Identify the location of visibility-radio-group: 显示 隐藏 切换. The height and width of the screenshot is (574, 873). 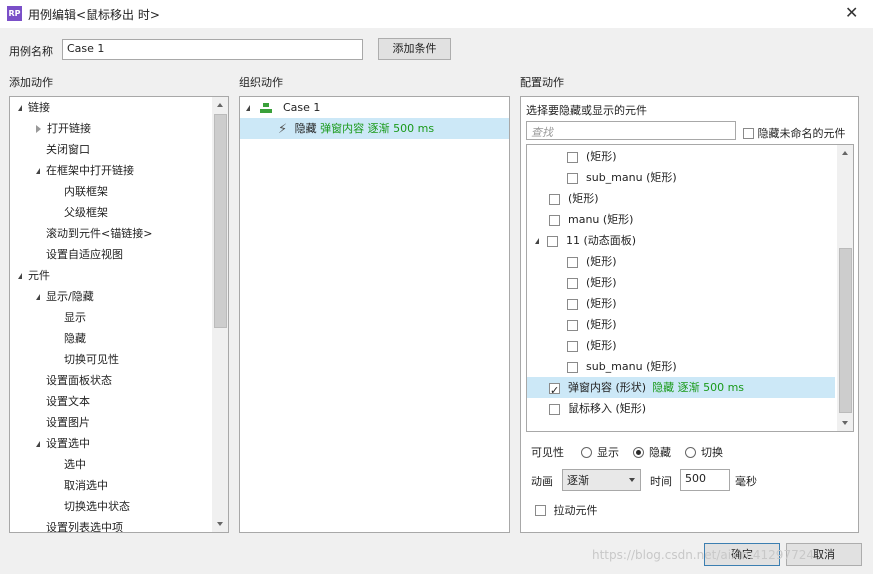
(659, 452).